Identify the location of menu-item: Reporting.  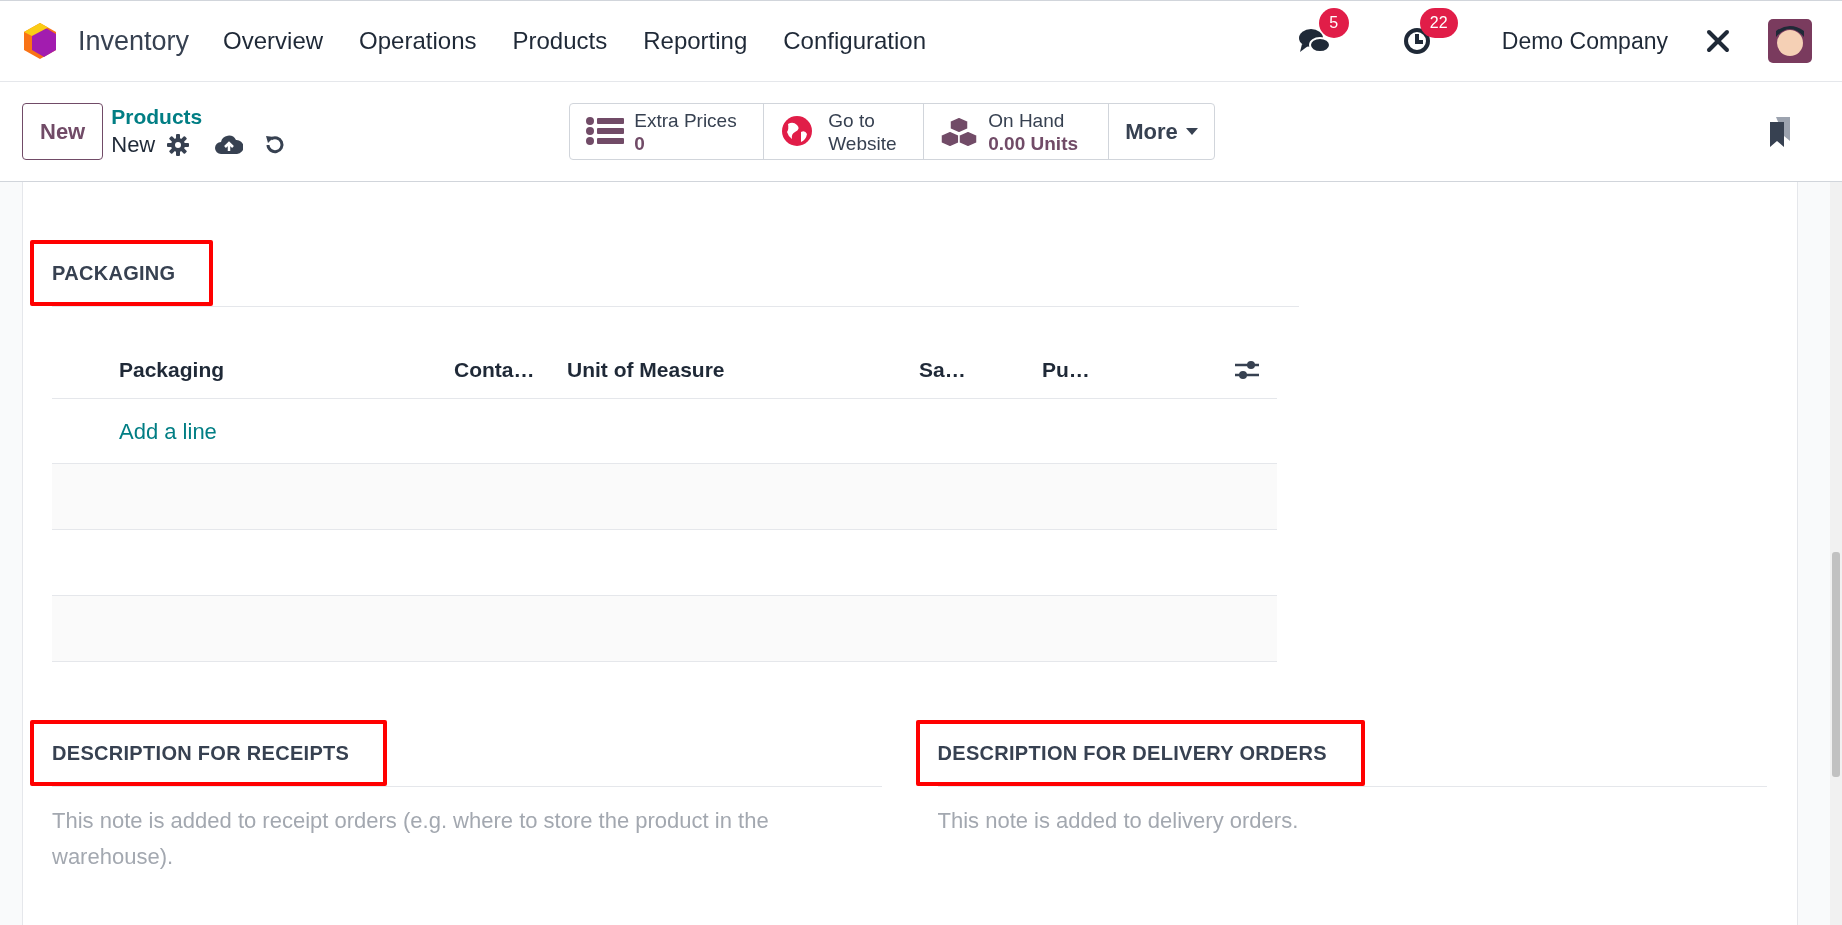
(695, 41).